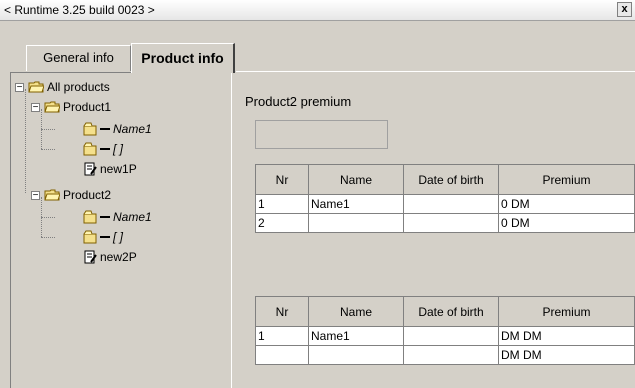 This screenshot has width=635, height=388. I want to click on tree-label: new1P, so click(118, 169).